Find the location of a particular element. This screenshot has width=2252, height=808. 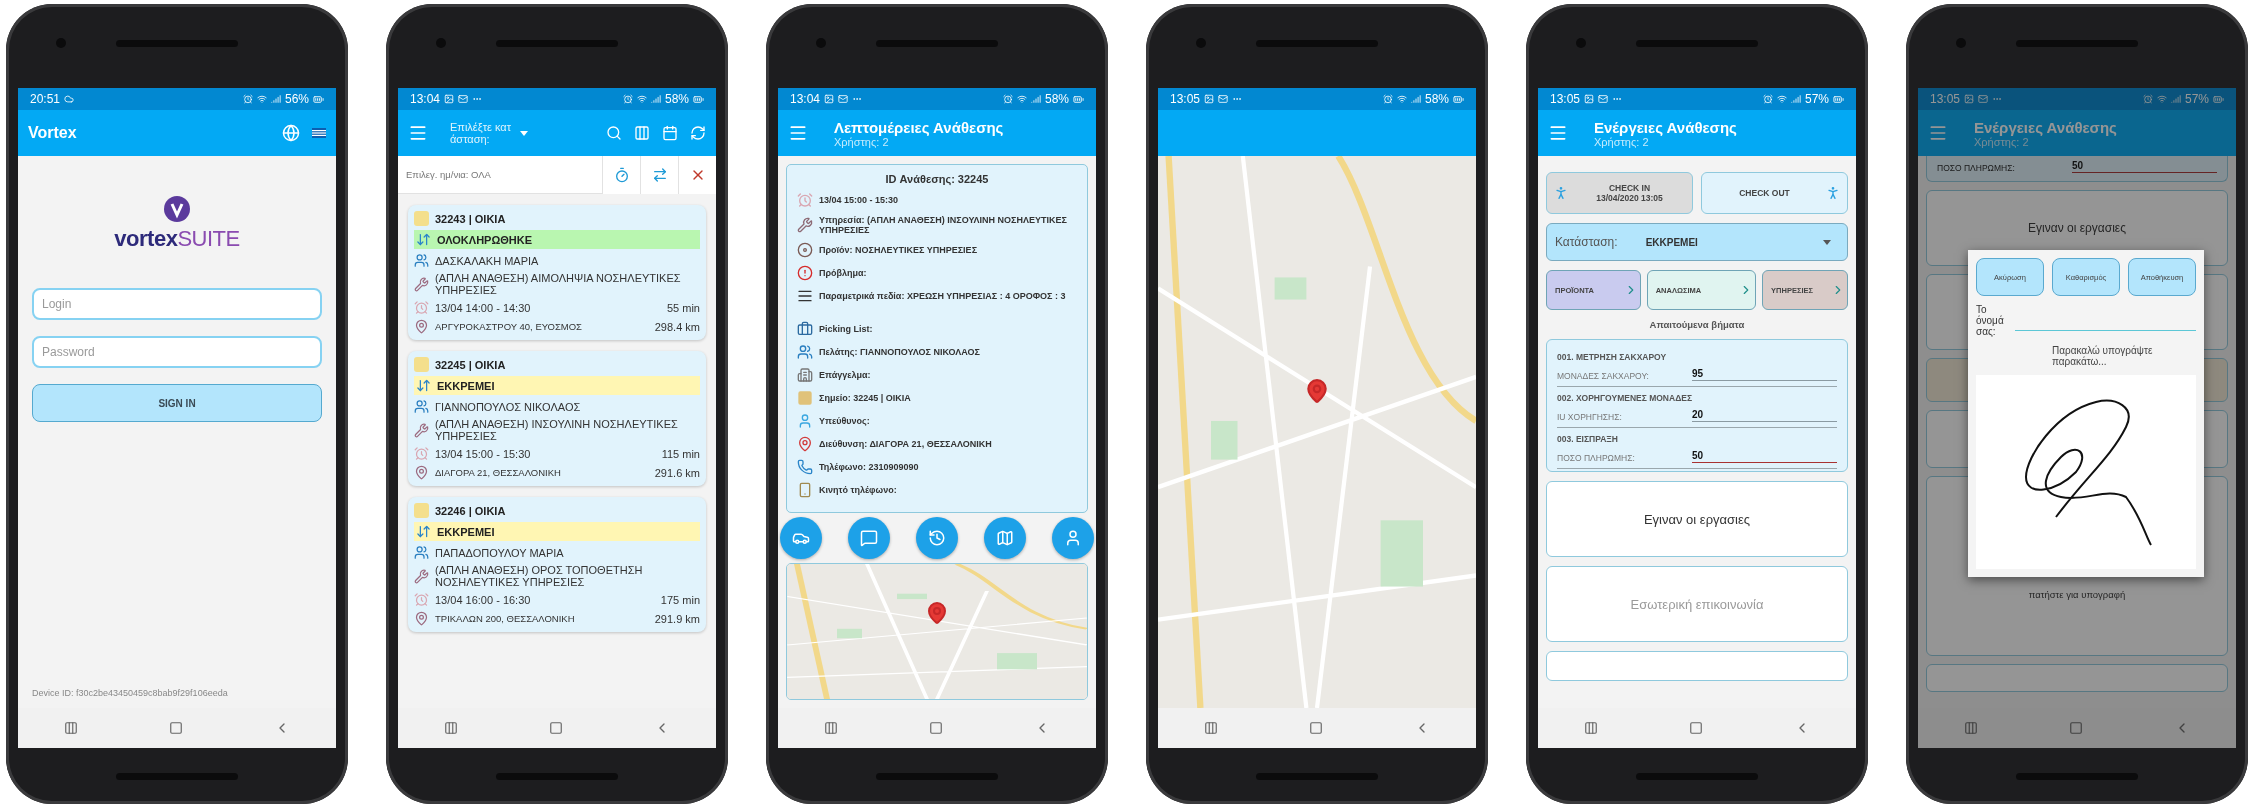

signature-pad is located at coordinates (2086, 472).